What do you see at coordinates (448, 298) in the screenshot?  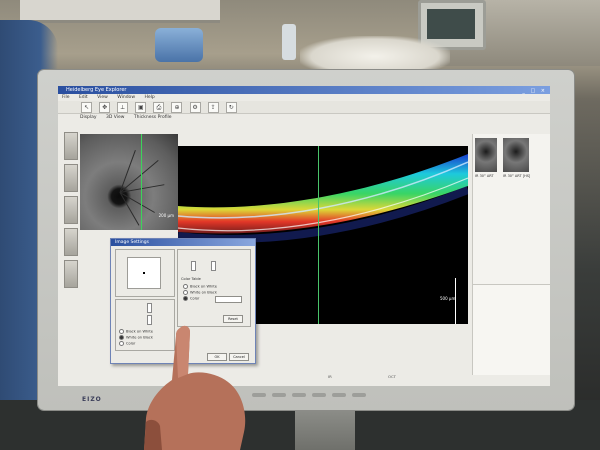 I see `oct-scale-label: 500 µm` at bounding box center [448, 298].